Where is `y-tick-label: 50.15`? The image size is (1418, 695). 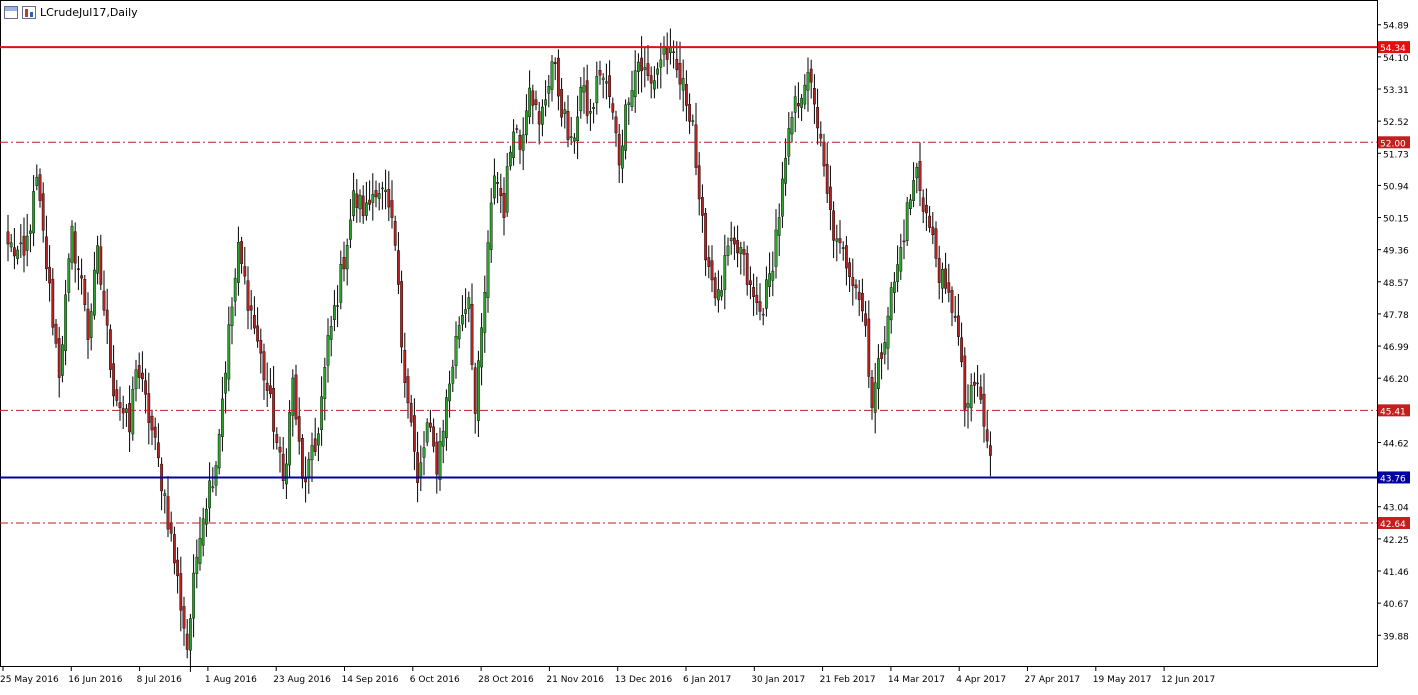 y-tick-label: 50.15 is located at coordinates (1396, 220).